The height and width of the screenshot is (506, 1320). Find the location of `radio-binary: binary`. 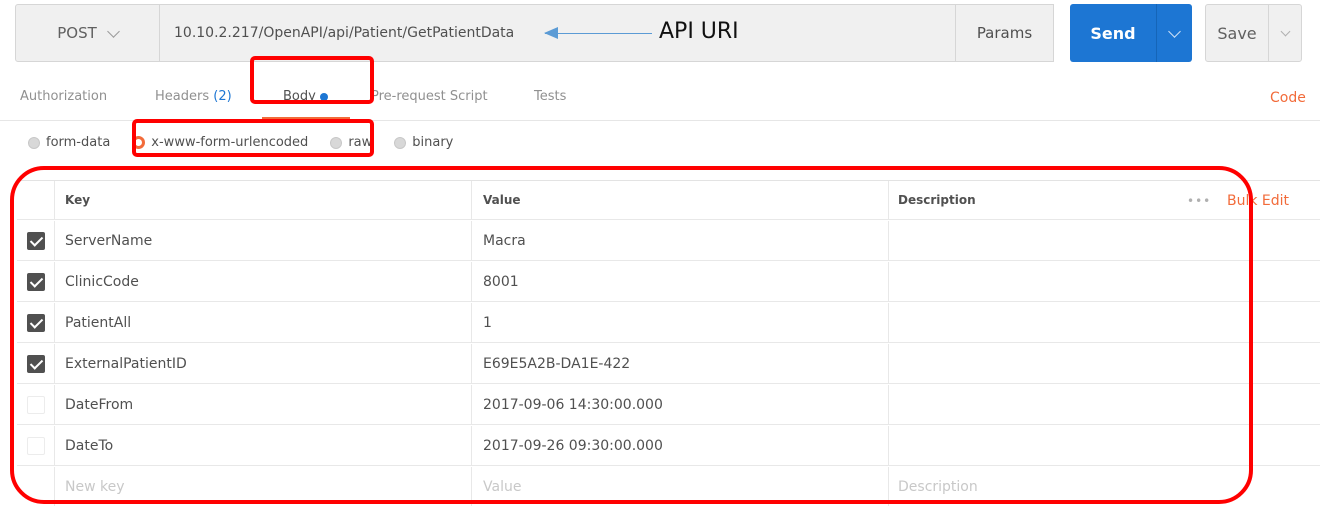

radio-binary: binary is located at coordinates (423, 142).